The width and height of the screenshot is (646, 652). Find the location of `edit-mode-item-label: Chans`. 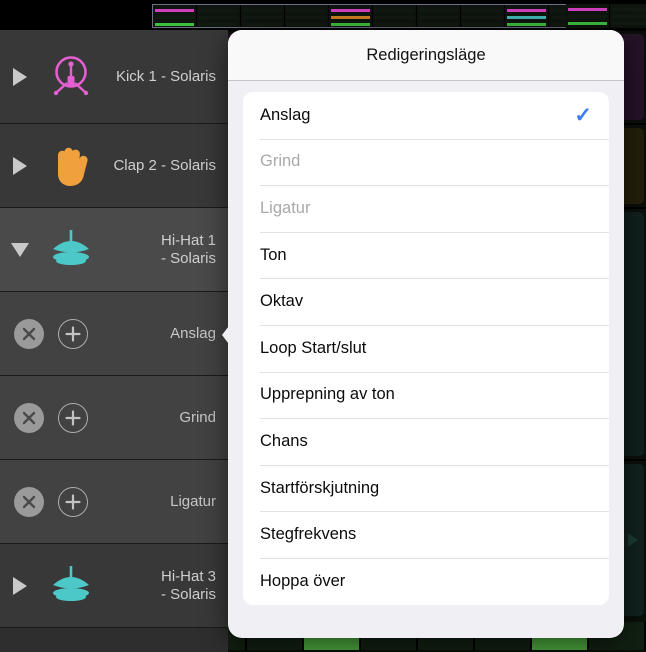

edit-mode-item-label: Chans is located at coordinates (284, 440).